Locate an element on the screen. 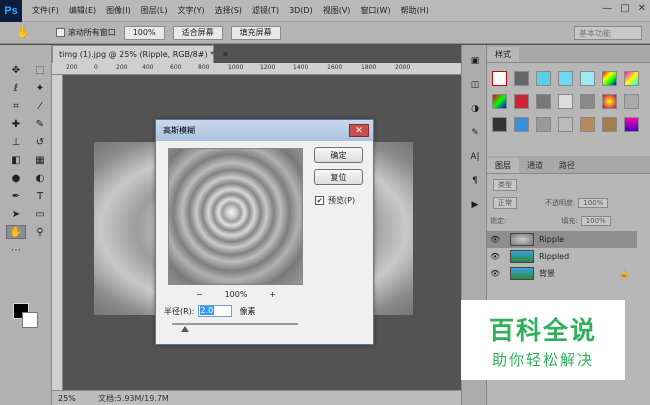 The width and height of the screenshot is (650, 405). fill-screen-button: 填充屏幕 is located at coordinates (255, 32).